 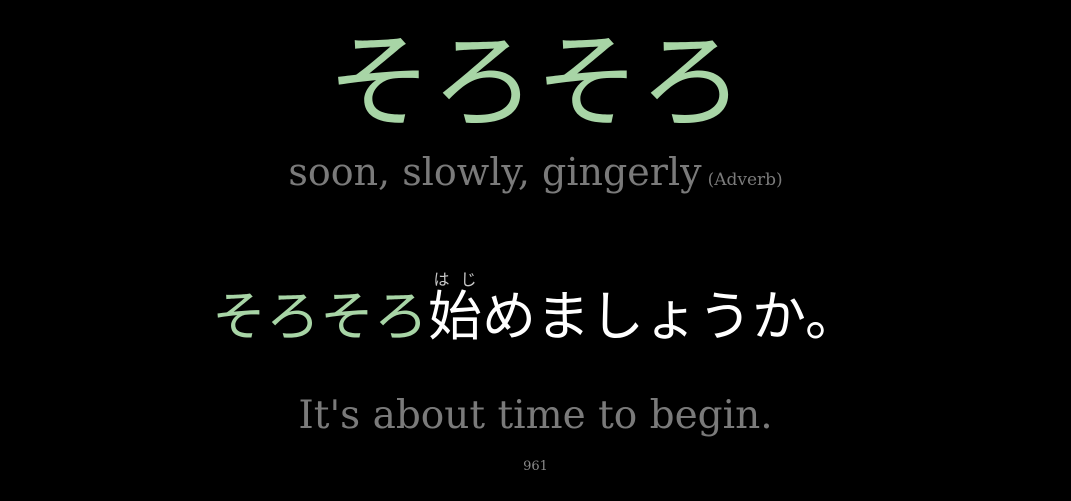 What do you see at coordinates (320, 316) in the screenshot?
I see `example-highlight: そろそろ` at bounding box center [320, 316].